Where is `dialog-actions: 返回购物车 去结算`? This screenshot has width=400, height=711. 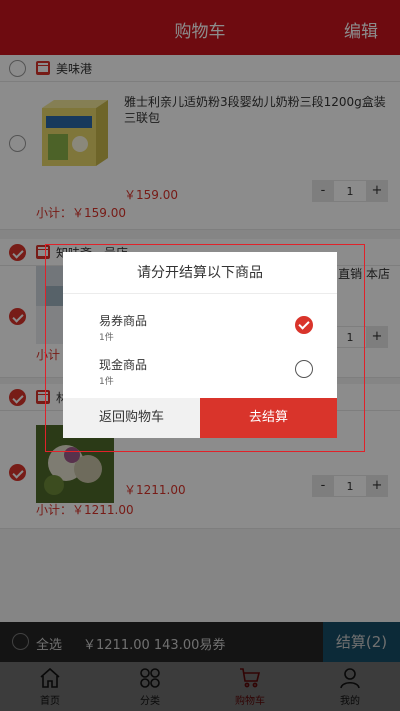
dialog-actions: 返回购物车 去结算 is located at coordinates (200, 418).